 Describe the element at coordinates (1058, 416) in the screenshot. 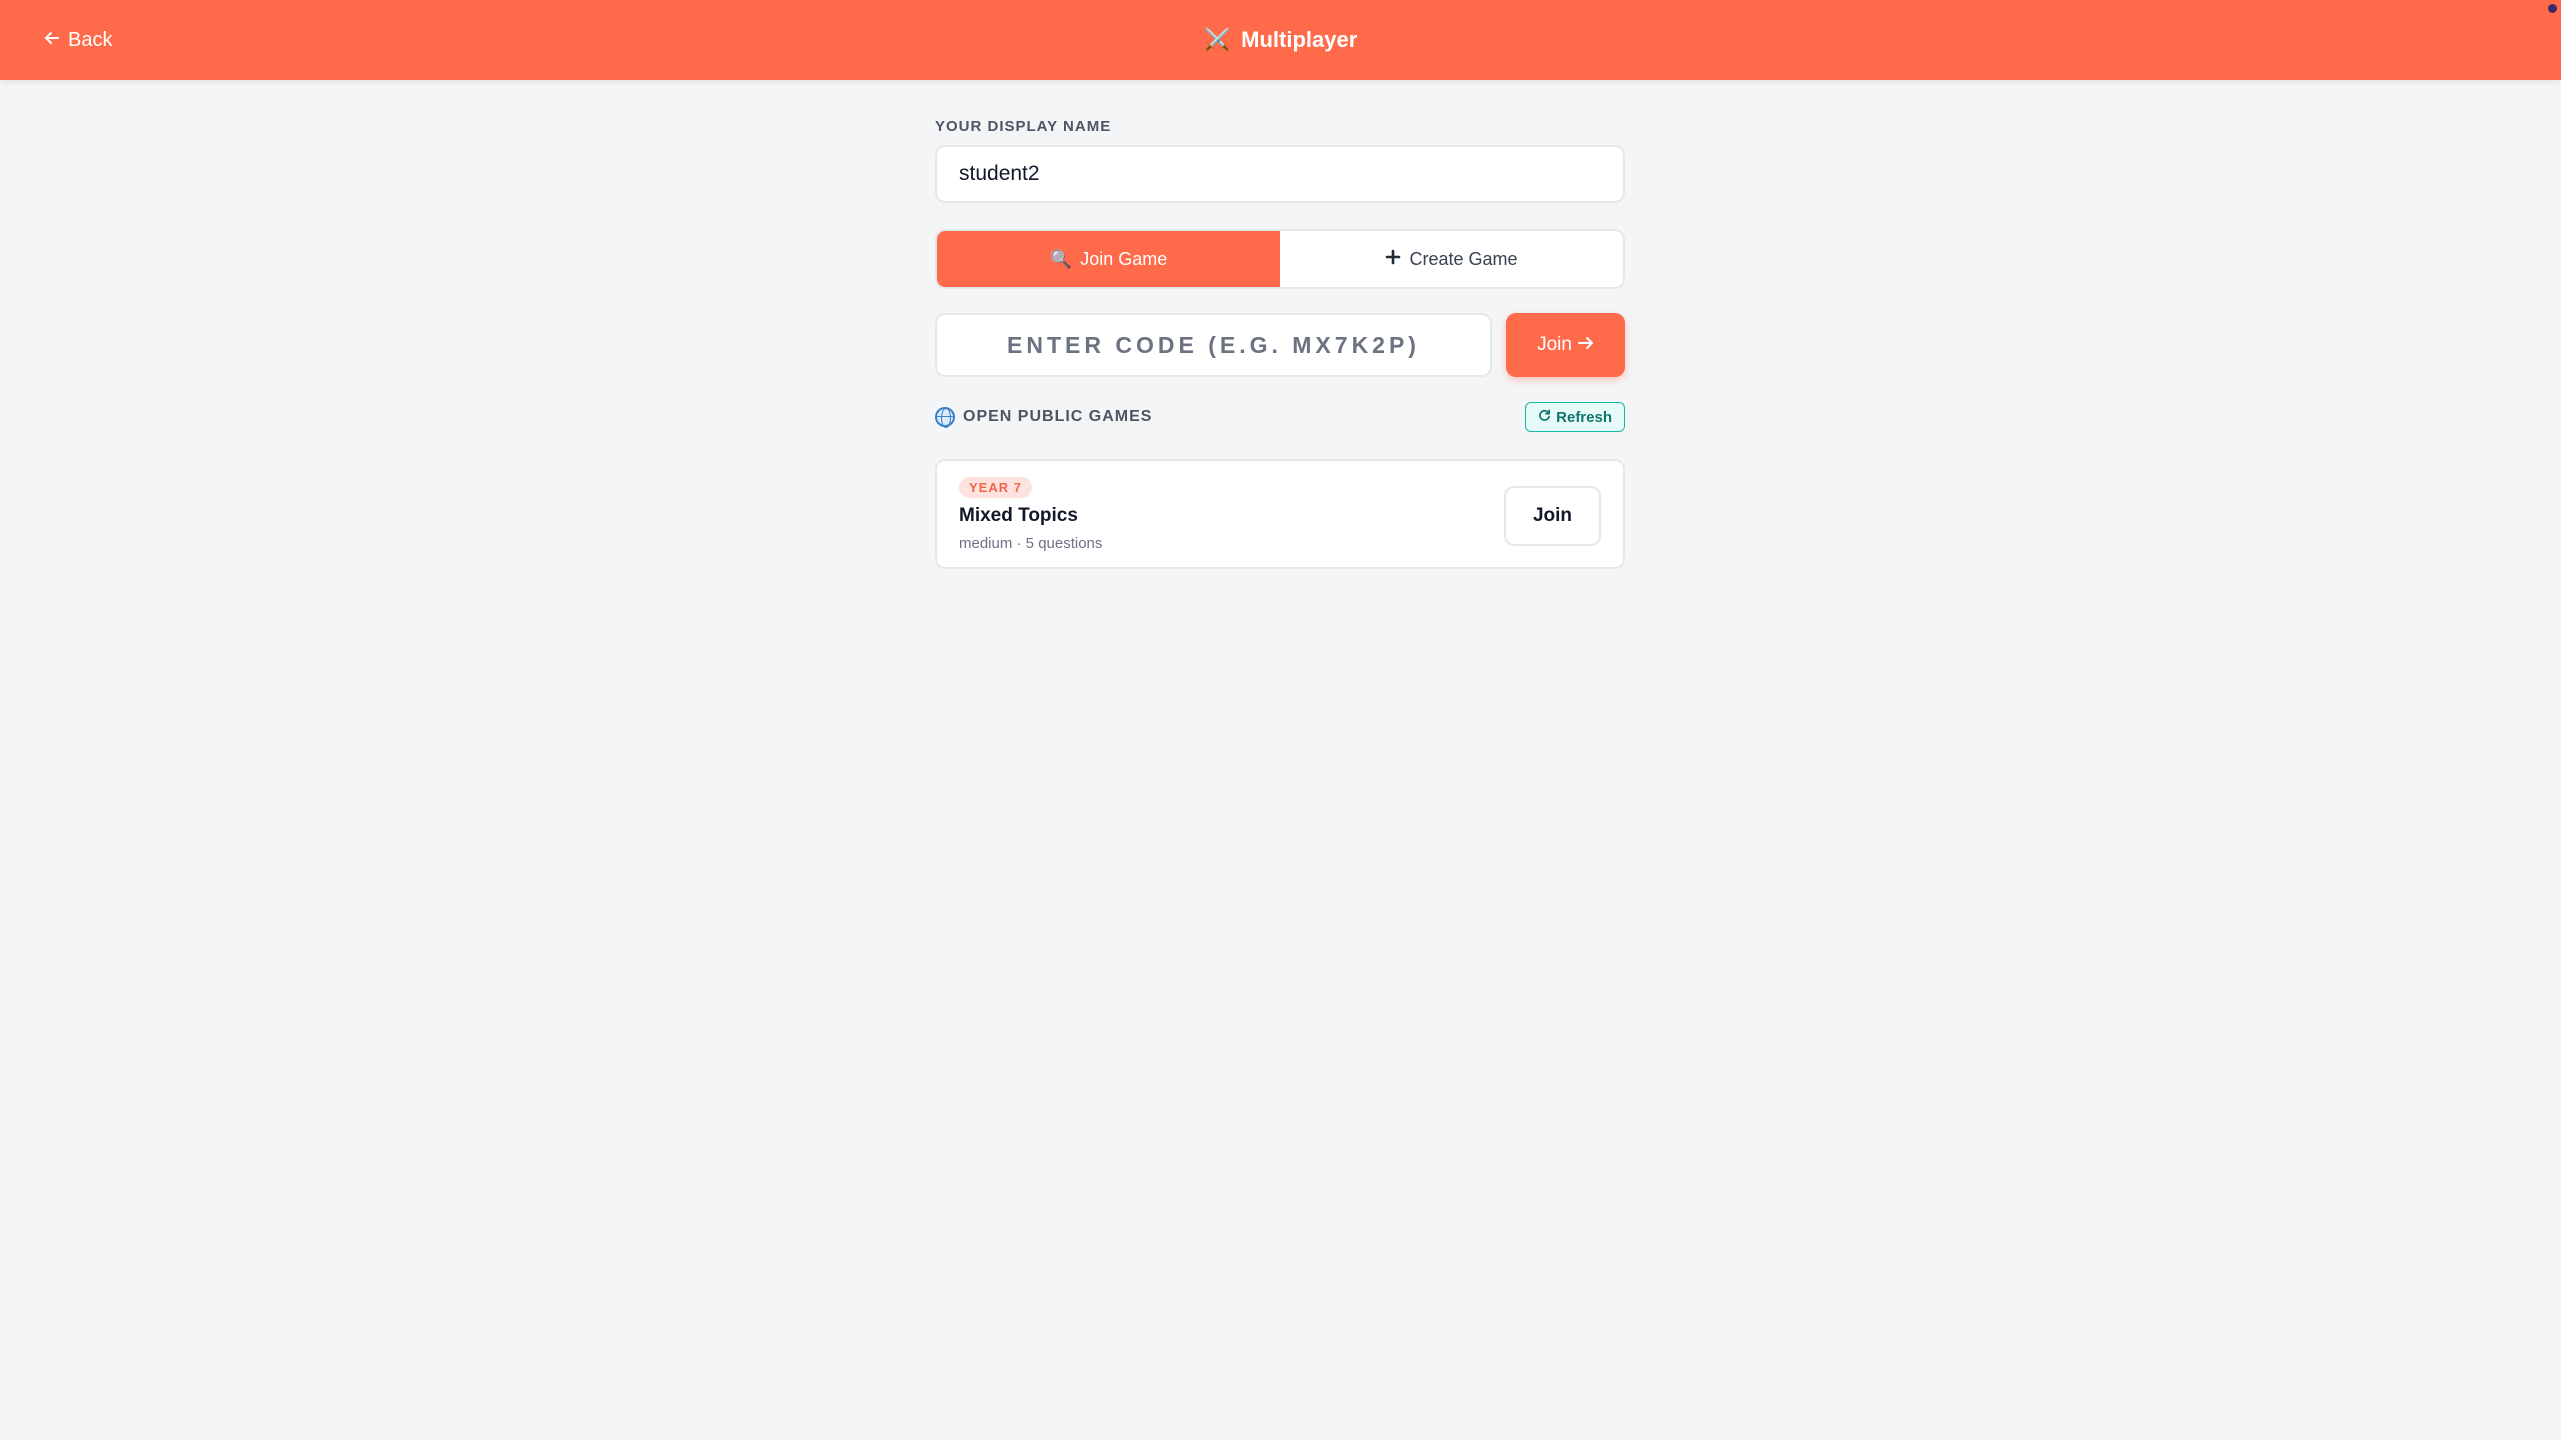

I see `public-games-title-text: OPEN PUBLIC GAMES` at that location.